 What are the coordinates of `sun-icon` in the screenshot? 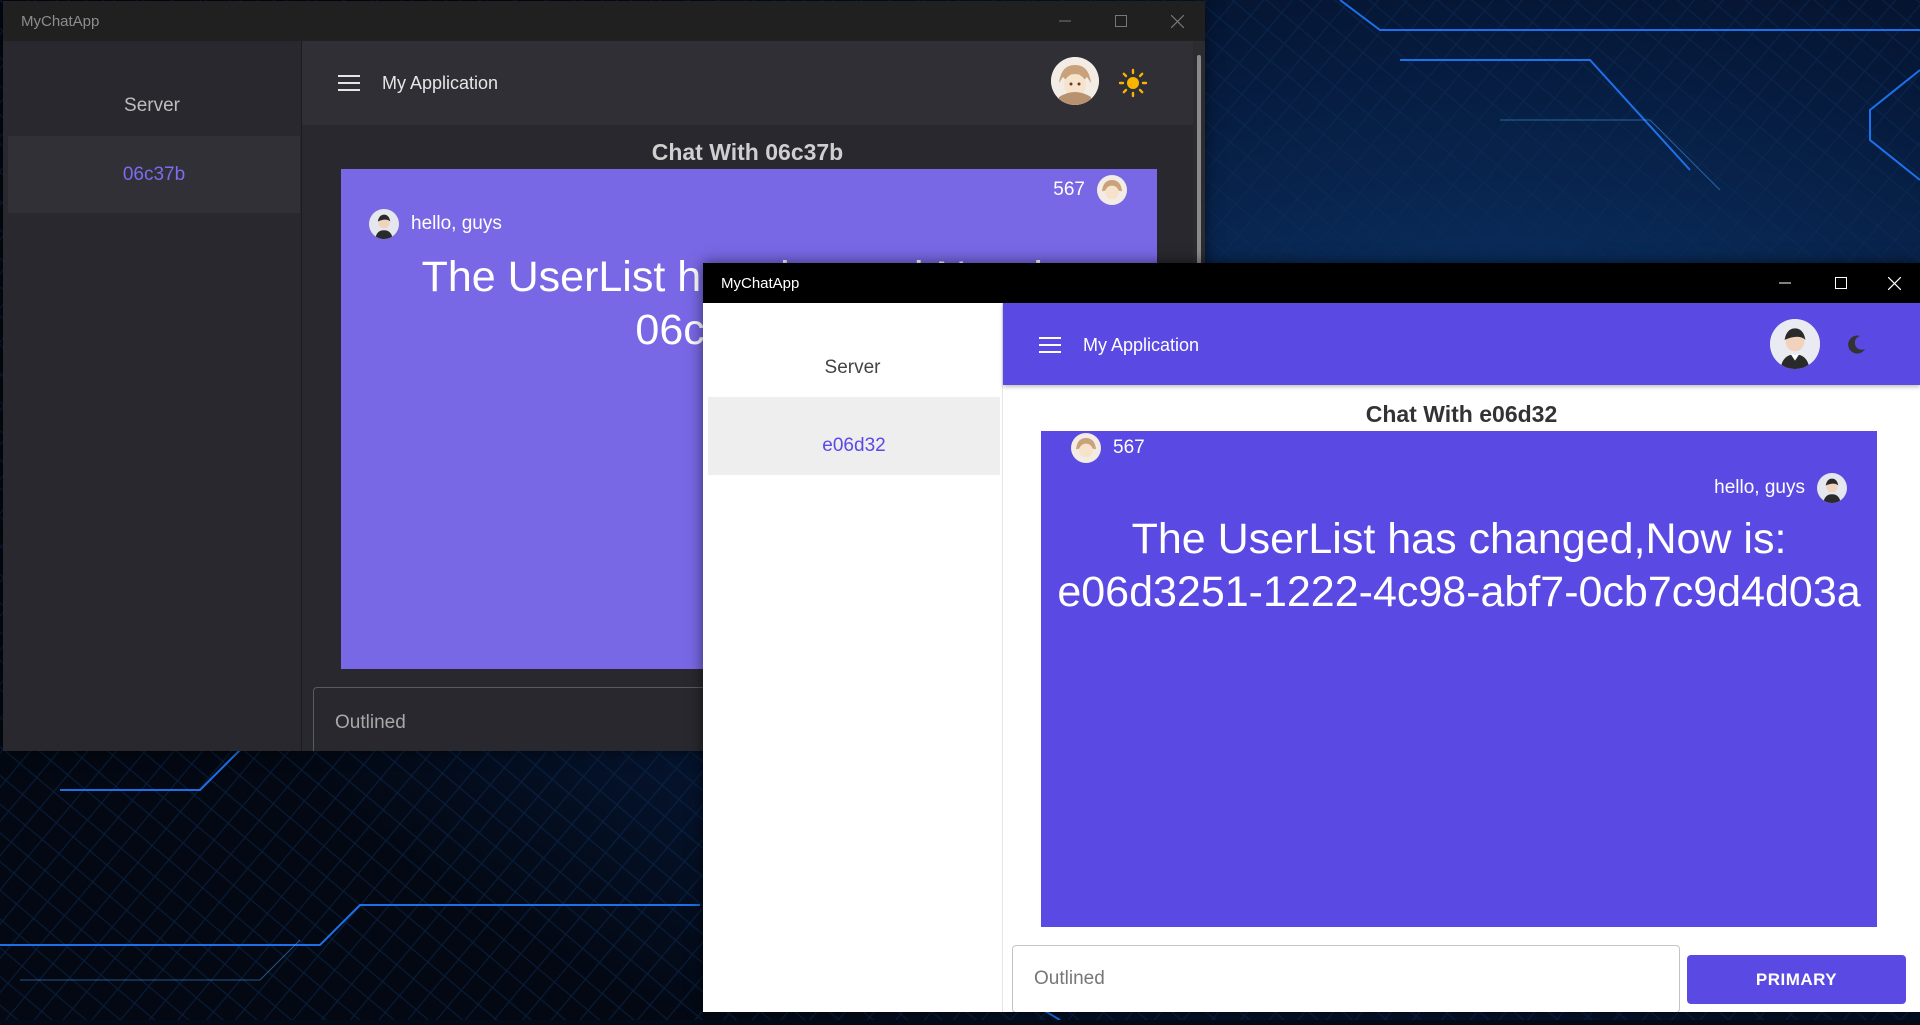 It's located at (1133, 83).